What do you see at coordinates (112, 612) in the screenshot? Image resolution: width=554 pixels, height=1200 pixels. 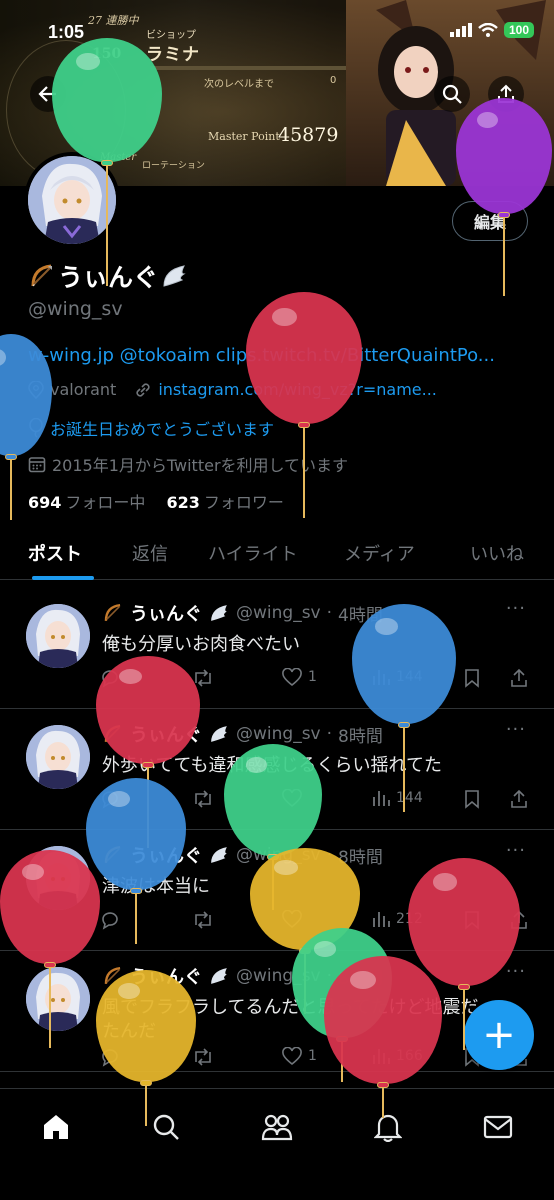 I see `bow-emoji-icon` at bounding box center [112, 612].